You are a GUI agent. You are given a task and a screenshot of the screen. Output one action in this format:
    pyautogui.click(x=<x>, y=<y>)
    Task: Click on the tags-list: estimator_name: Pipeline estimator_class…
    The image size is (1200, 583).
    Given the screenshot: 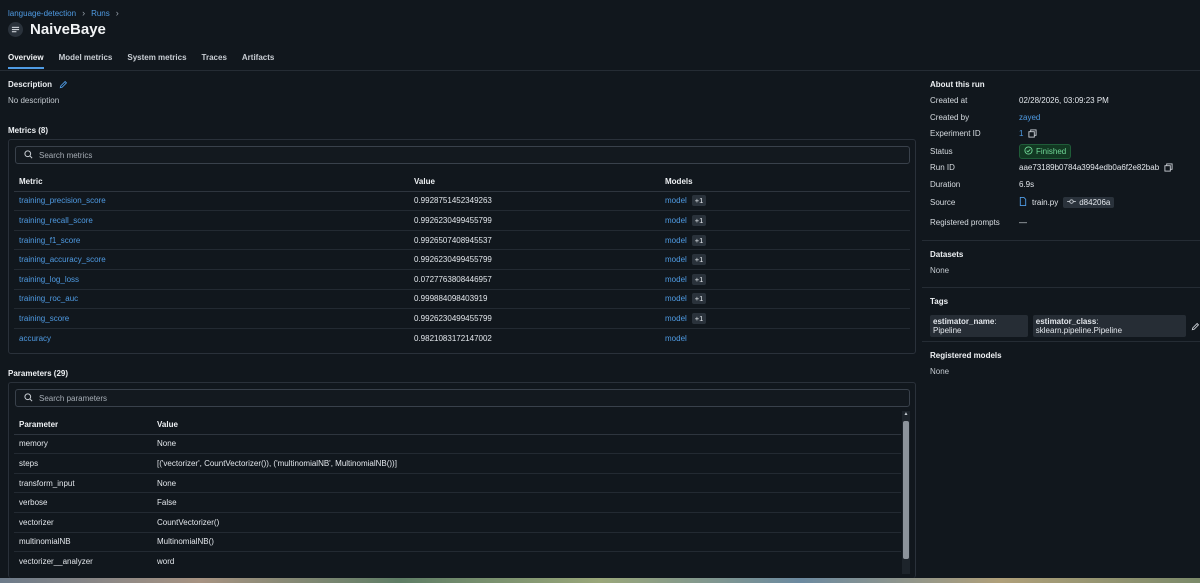 What is the action you would take?
    pyautogui.click(x=1065, y=326)
    